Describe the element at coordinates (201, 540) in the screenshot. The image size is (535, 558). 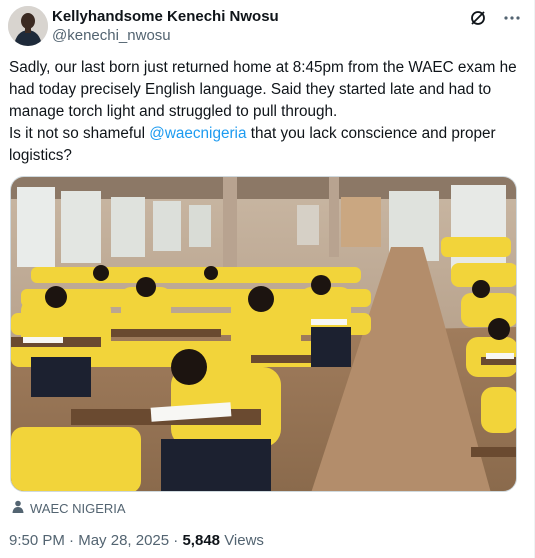
I see `views-count: 5,848` at that location.